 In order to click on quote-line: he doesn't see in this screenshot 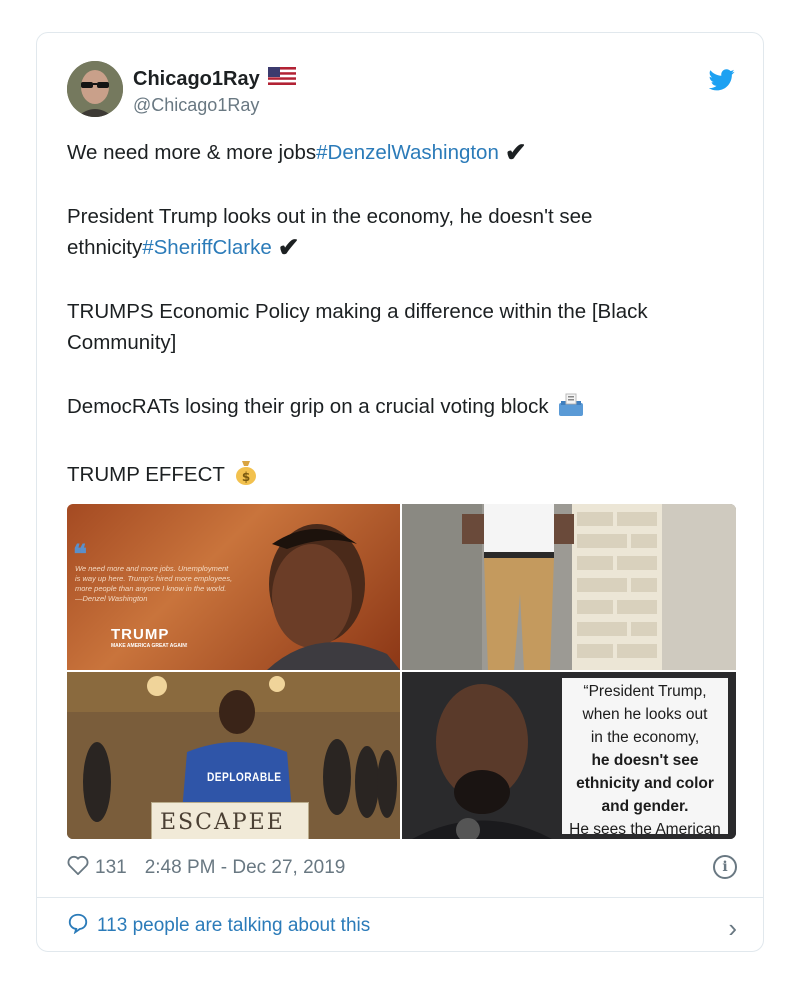, I will do `click(645, 760)`.